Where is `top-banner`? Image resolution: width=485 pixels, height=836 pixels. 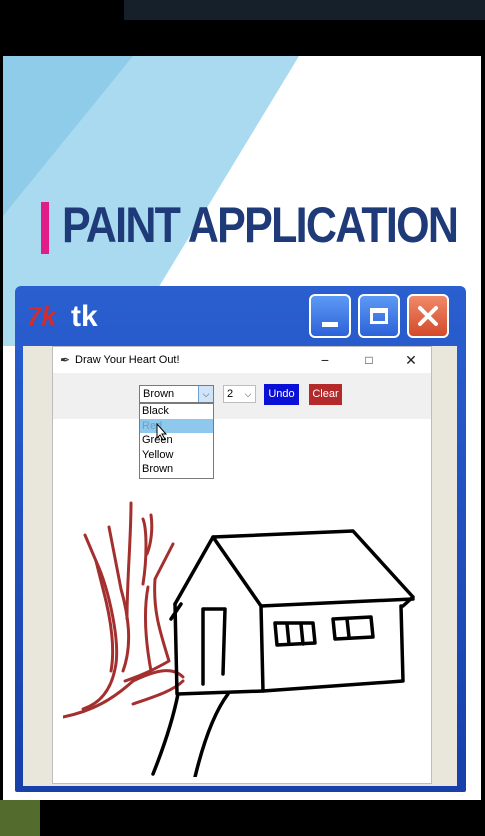
top-banner is located at coordinates (242, 28).